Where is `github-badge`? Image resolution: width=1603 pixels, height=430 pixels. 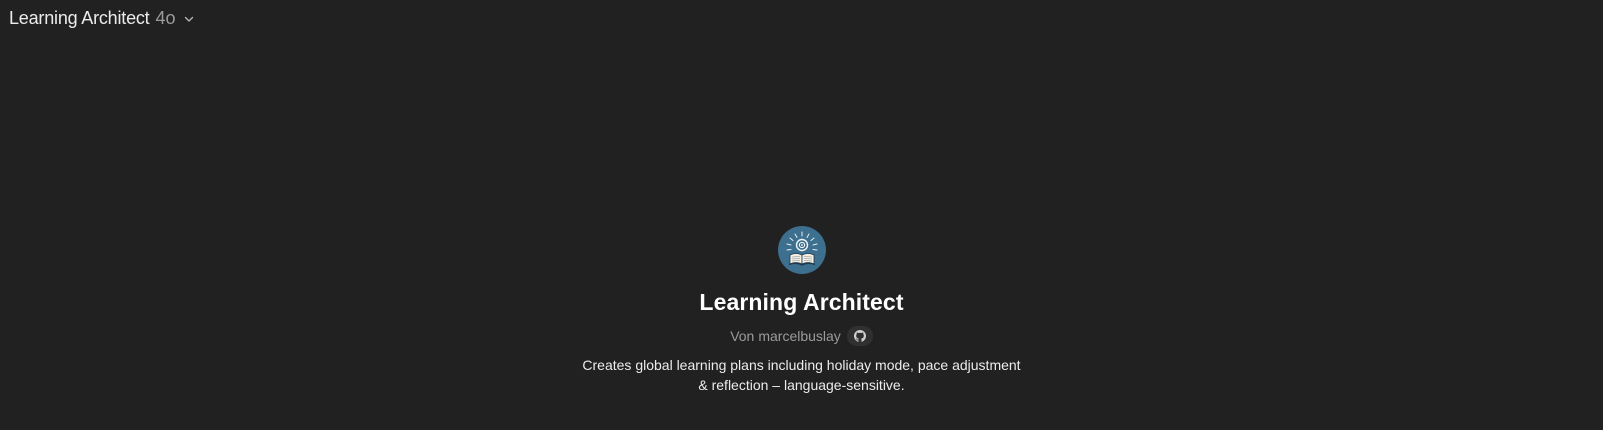 github-badge is located at coordinates (859, 336).